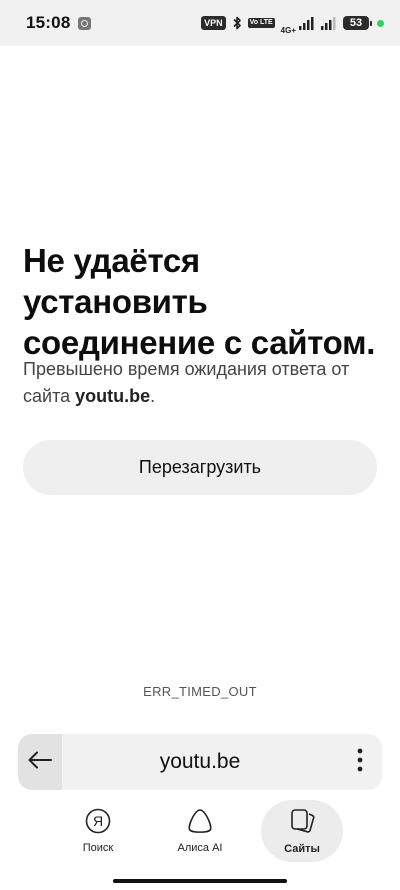 This screenshot has height=890, width=400. I want to click on status-bar: 15:08 VPN Vo LTE 4G+ 53, so click(200, 23).